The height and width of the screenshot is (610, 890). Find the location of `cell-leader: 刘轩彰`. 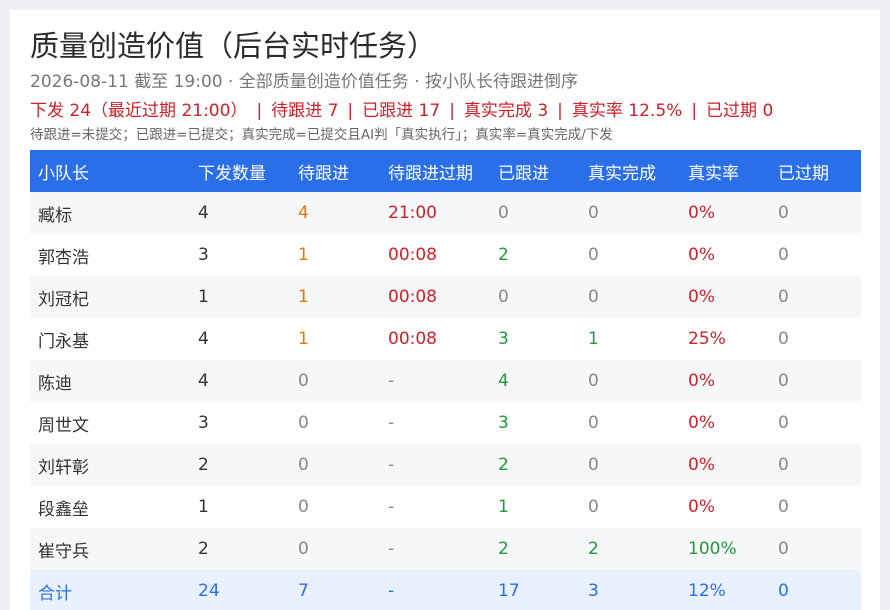

cell-leader: 刘轩彰 is located at coordinates (110, 465).